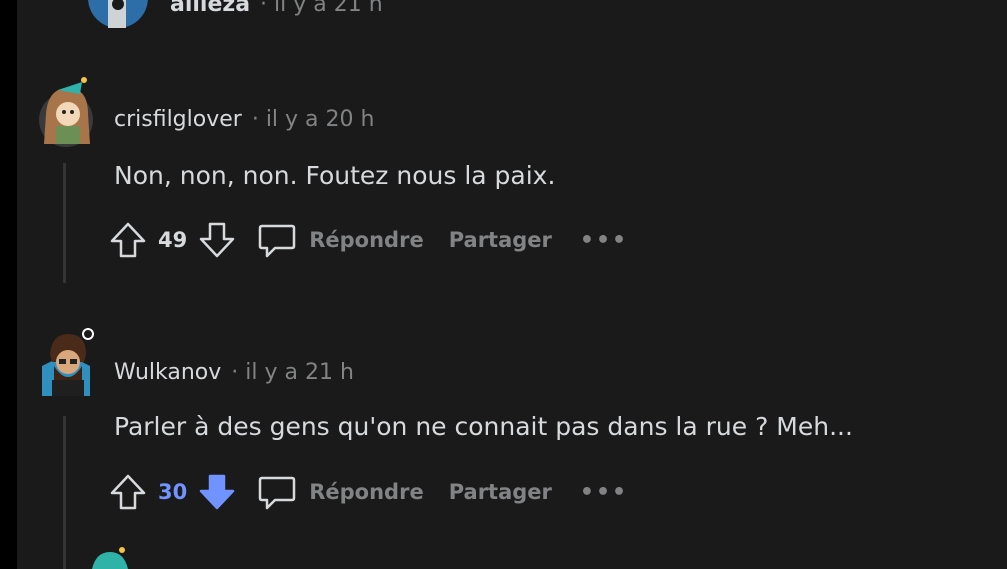 The width and height of the screenshot is (1007, 569). Describe the element at coordinates (178, 119) in the screenshot. I see `username: crisfilglover` at that location.